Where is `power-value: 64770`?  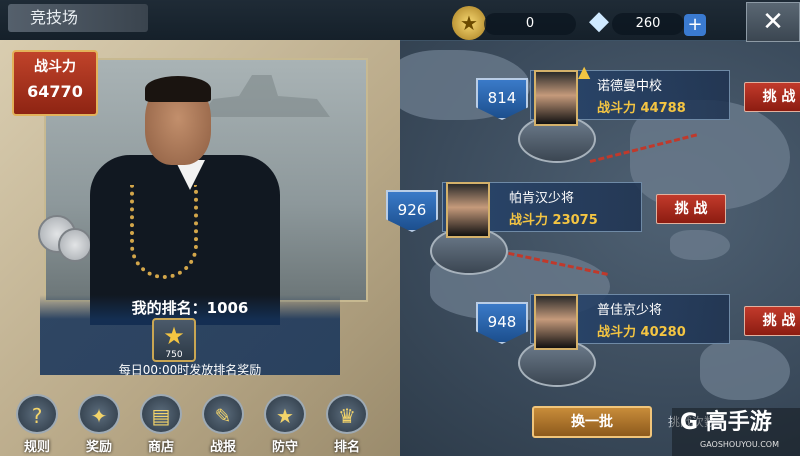
power-value: 64770 is located at coordinates (55, 91).